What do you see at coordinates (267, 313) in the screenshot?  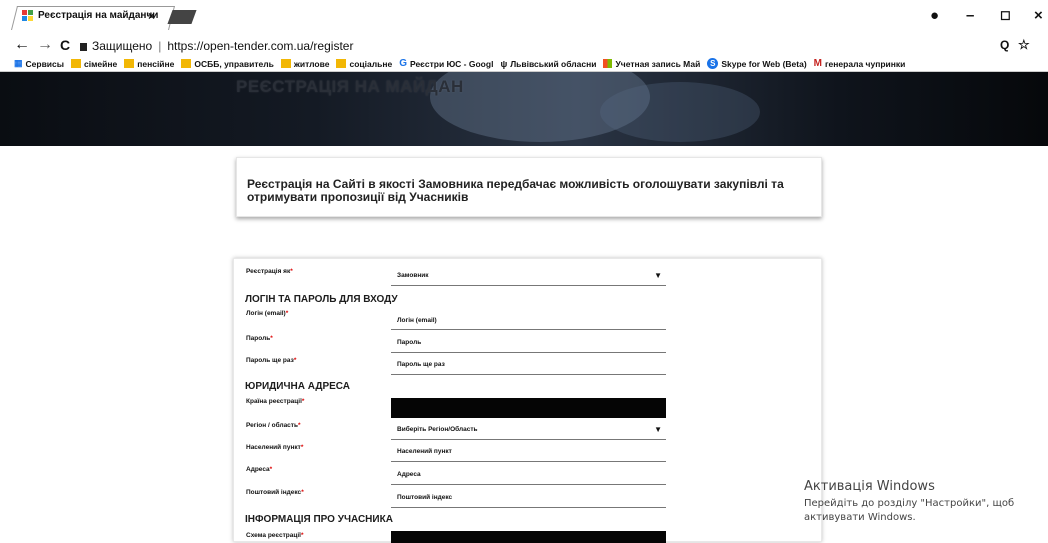 I see `login-label: Логін (email)*` at bounding box center [267, 313].